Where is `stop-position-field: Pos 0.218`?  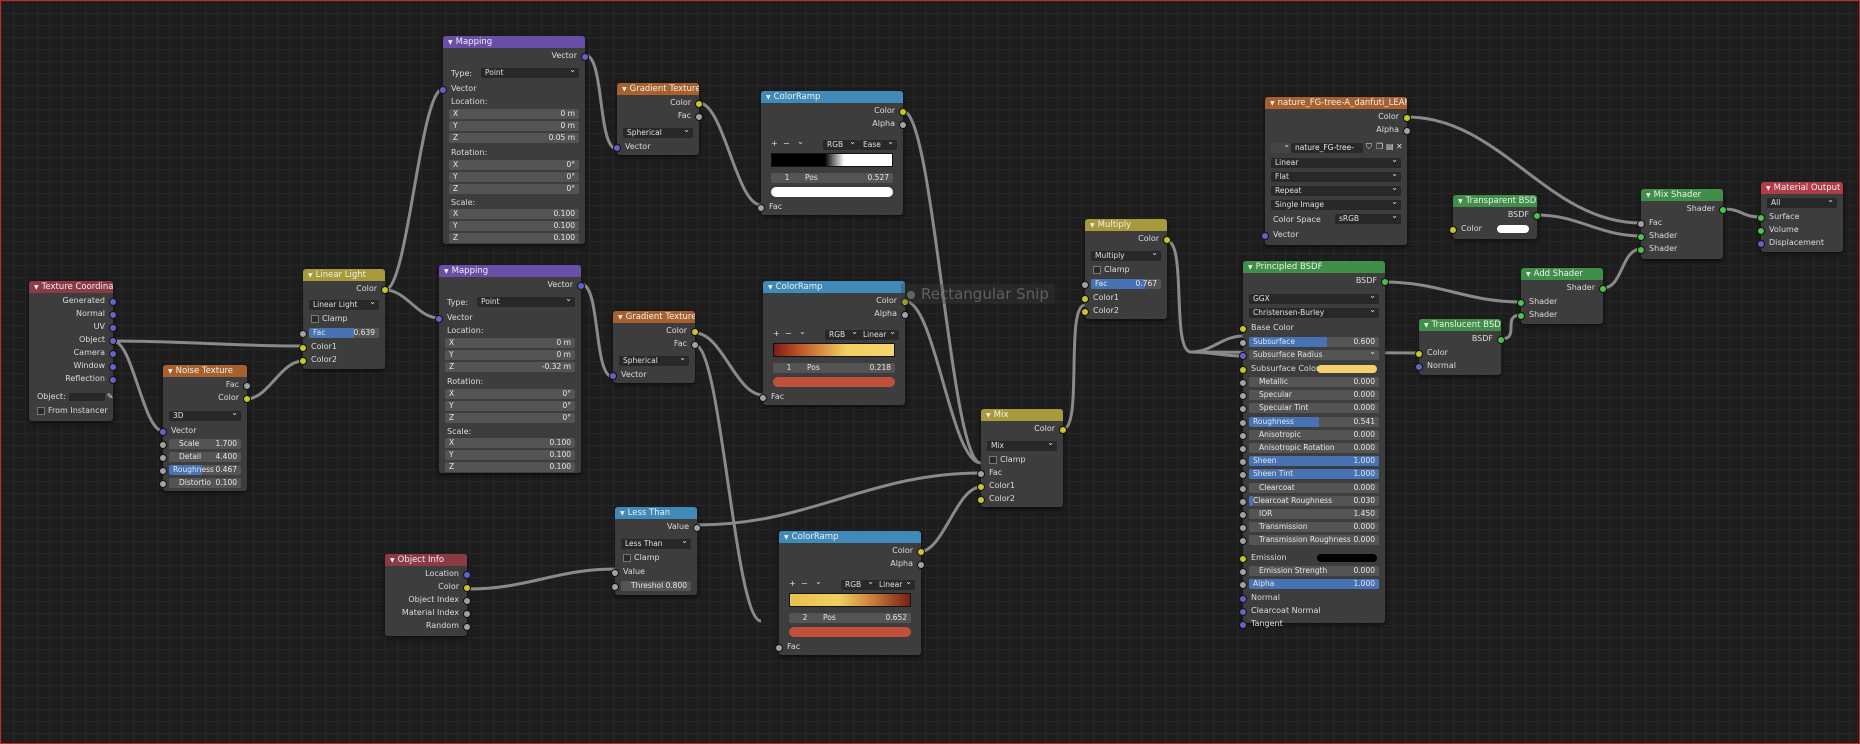
stop-position-field: Pos 0.218 is located at coordinates (849, 368).